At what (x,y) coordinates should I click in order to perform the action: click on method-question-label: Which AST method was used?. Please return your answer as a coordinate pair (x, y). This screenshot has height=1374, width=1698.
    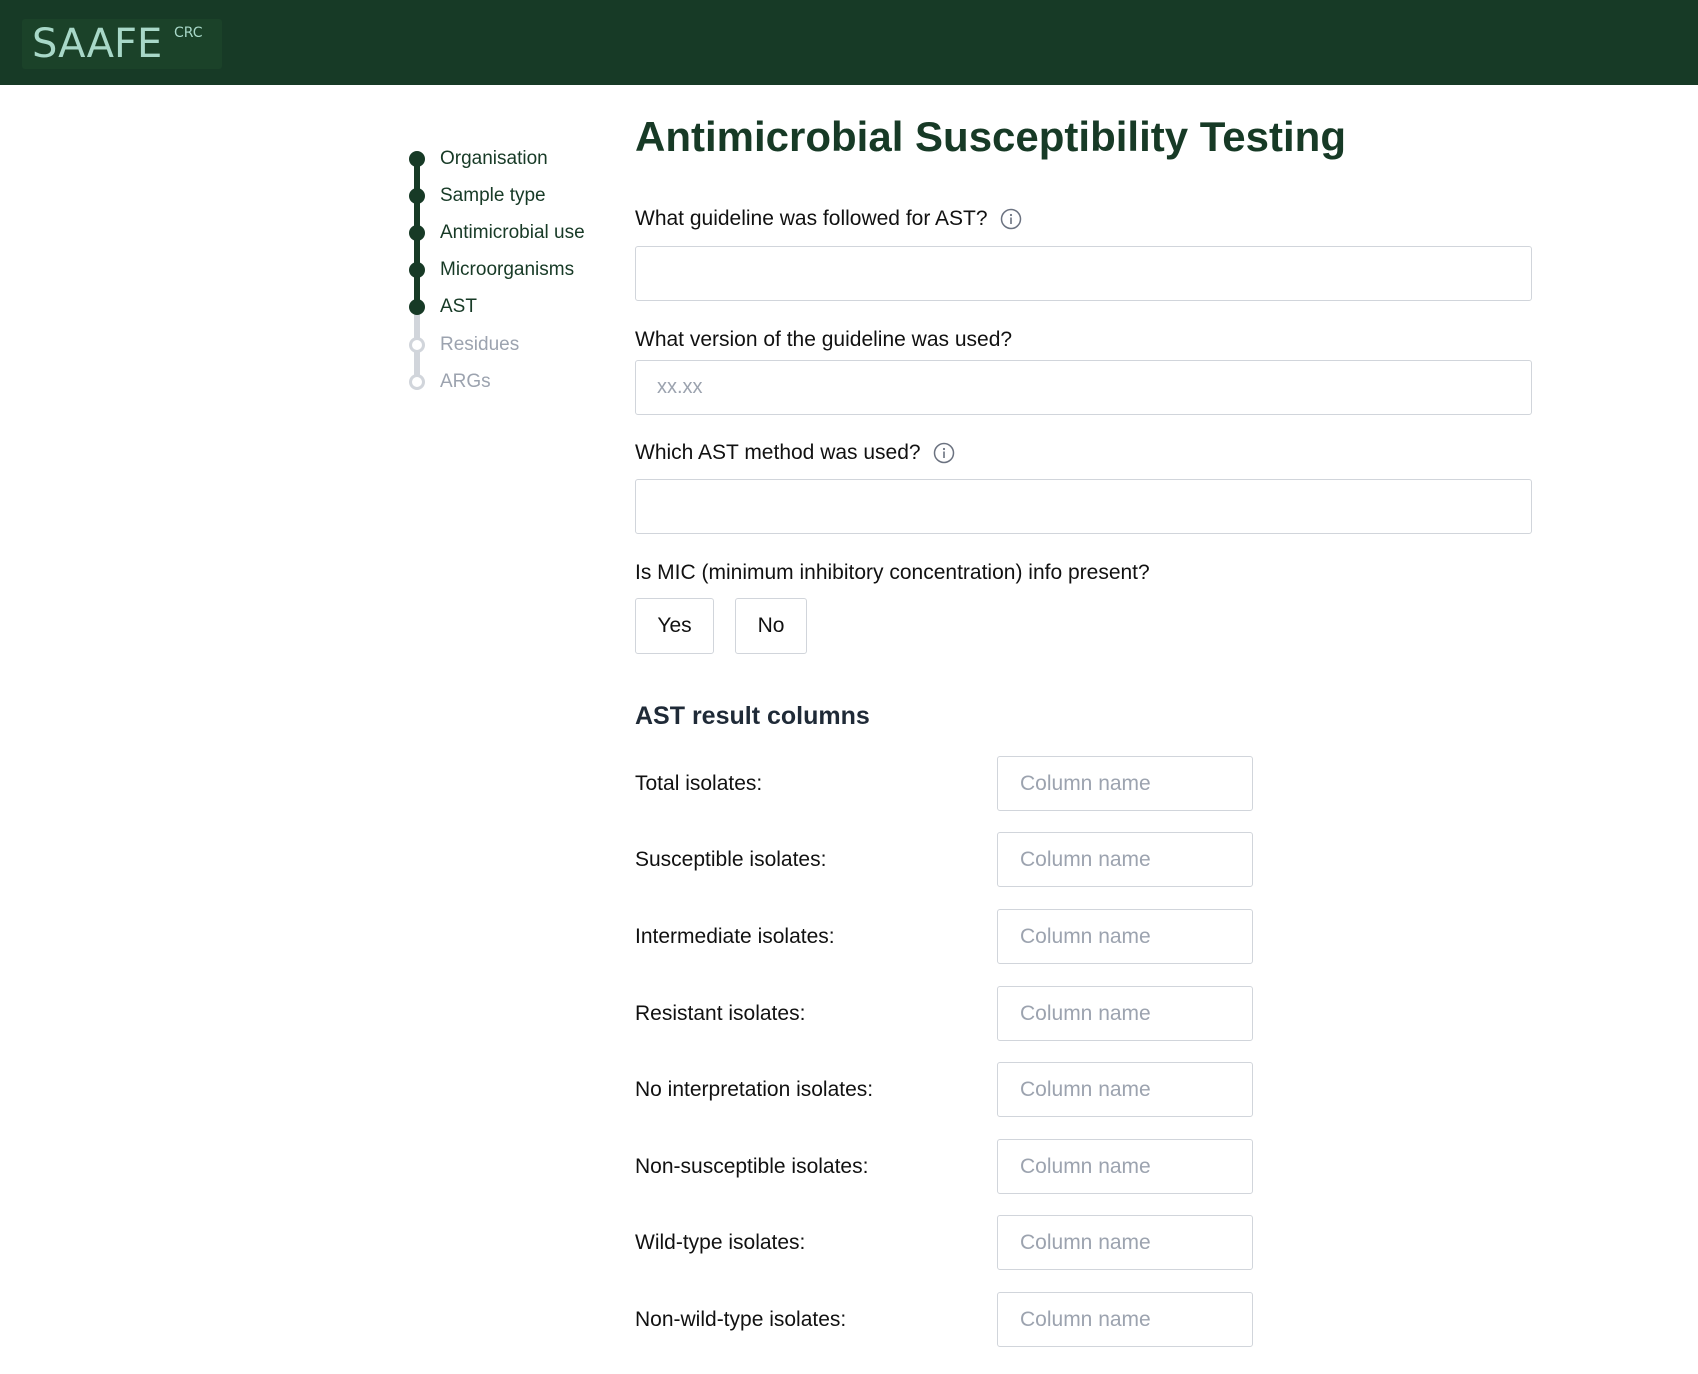
    Looking at the image, I should click on (795, 453).